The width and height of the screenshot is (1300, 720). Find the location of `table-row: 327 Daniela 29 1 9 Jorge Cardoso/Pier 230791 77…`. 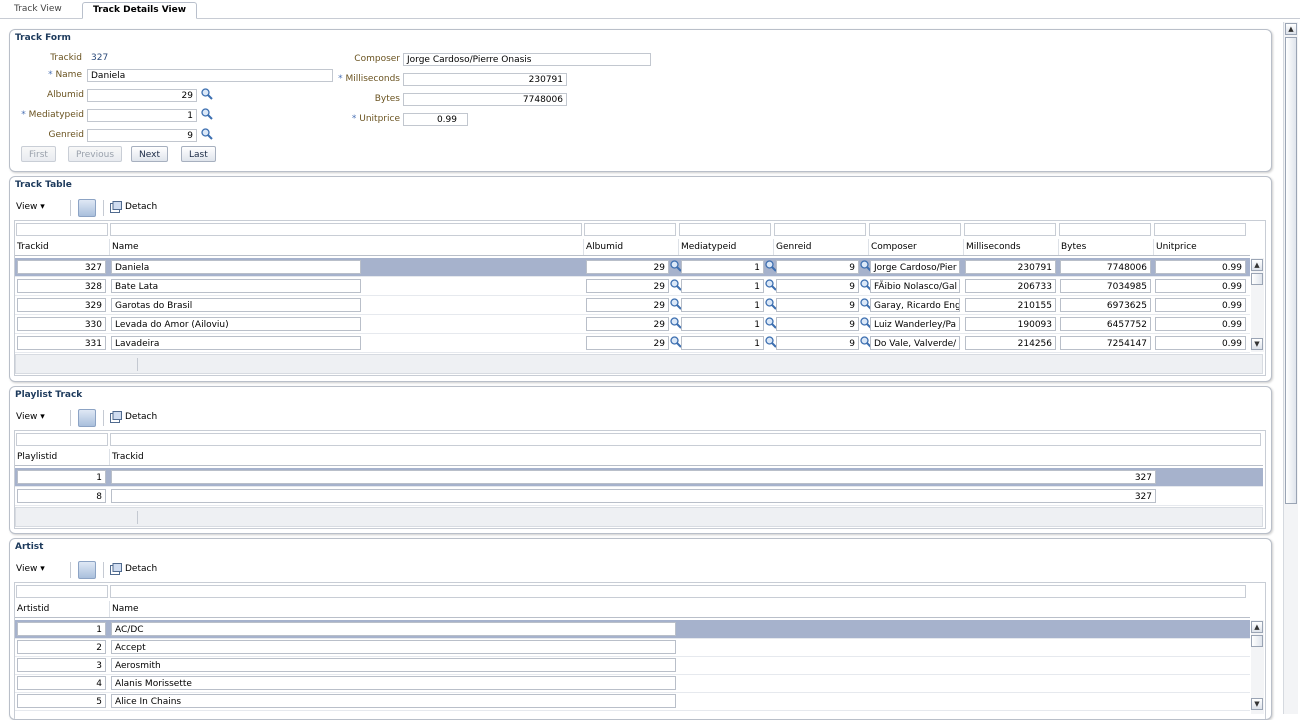

table-row: 327 Daniela 29 1 9 Jorge Cardoso/Pier 230791 77… is located at coordinates (632, 267).